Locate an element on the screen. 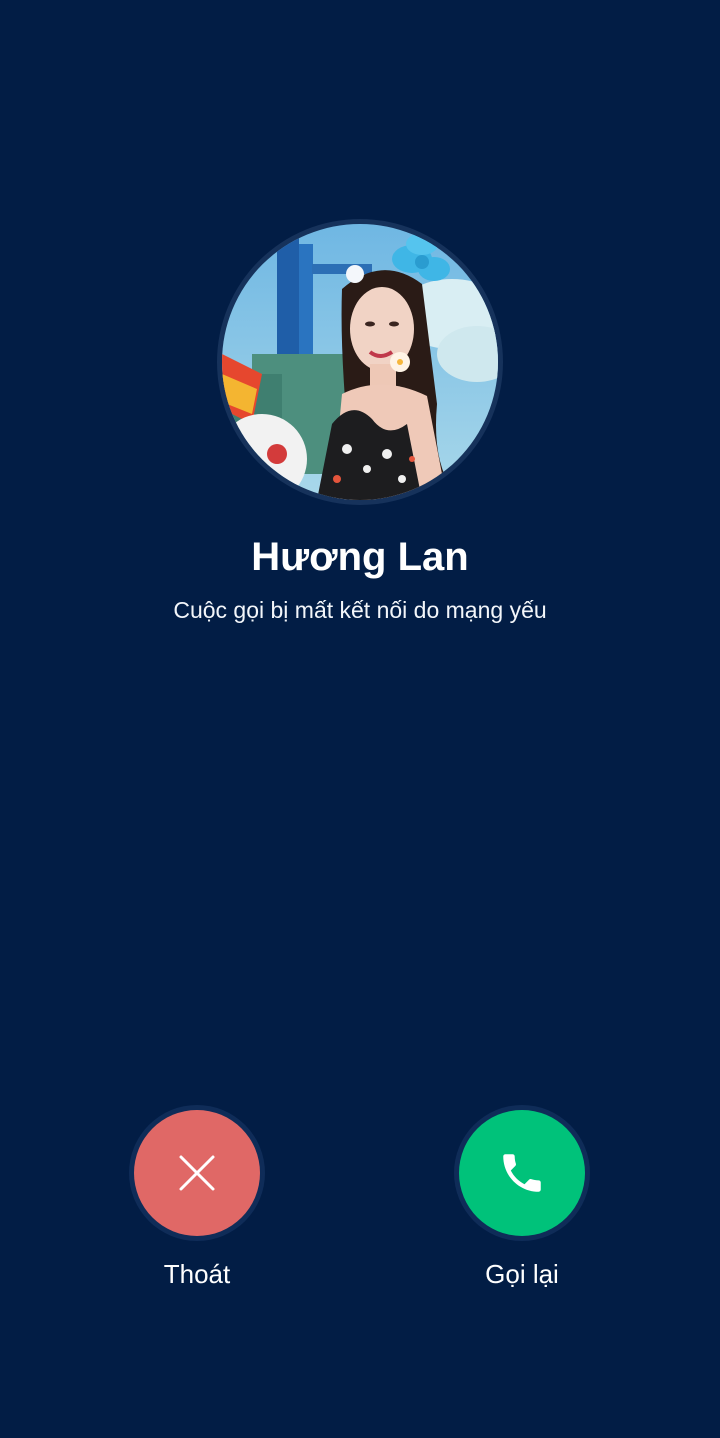  avatar is located at coordinates (360, 362).